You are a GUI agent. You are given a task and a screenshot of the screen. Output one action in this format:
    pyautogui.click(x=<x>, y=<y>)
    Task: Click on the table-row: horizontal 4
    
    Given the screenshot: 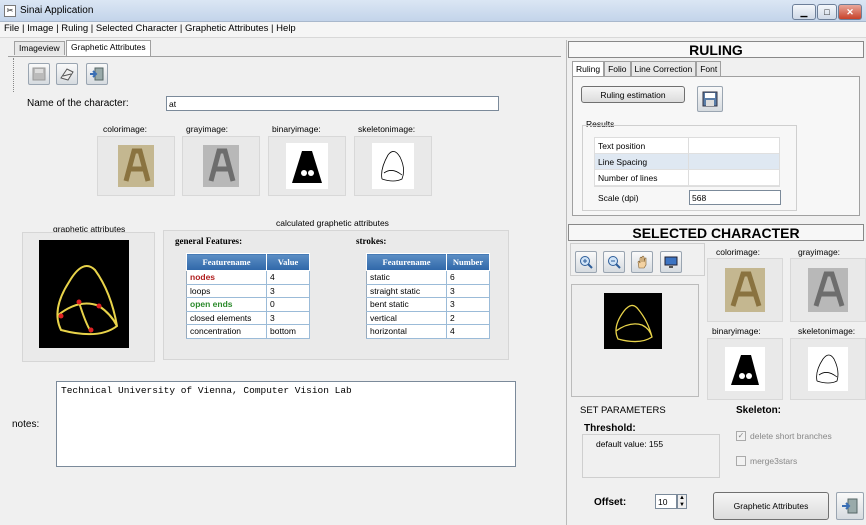 What is the action you would take?
    pyautogui.click(x=428, y=331)
    